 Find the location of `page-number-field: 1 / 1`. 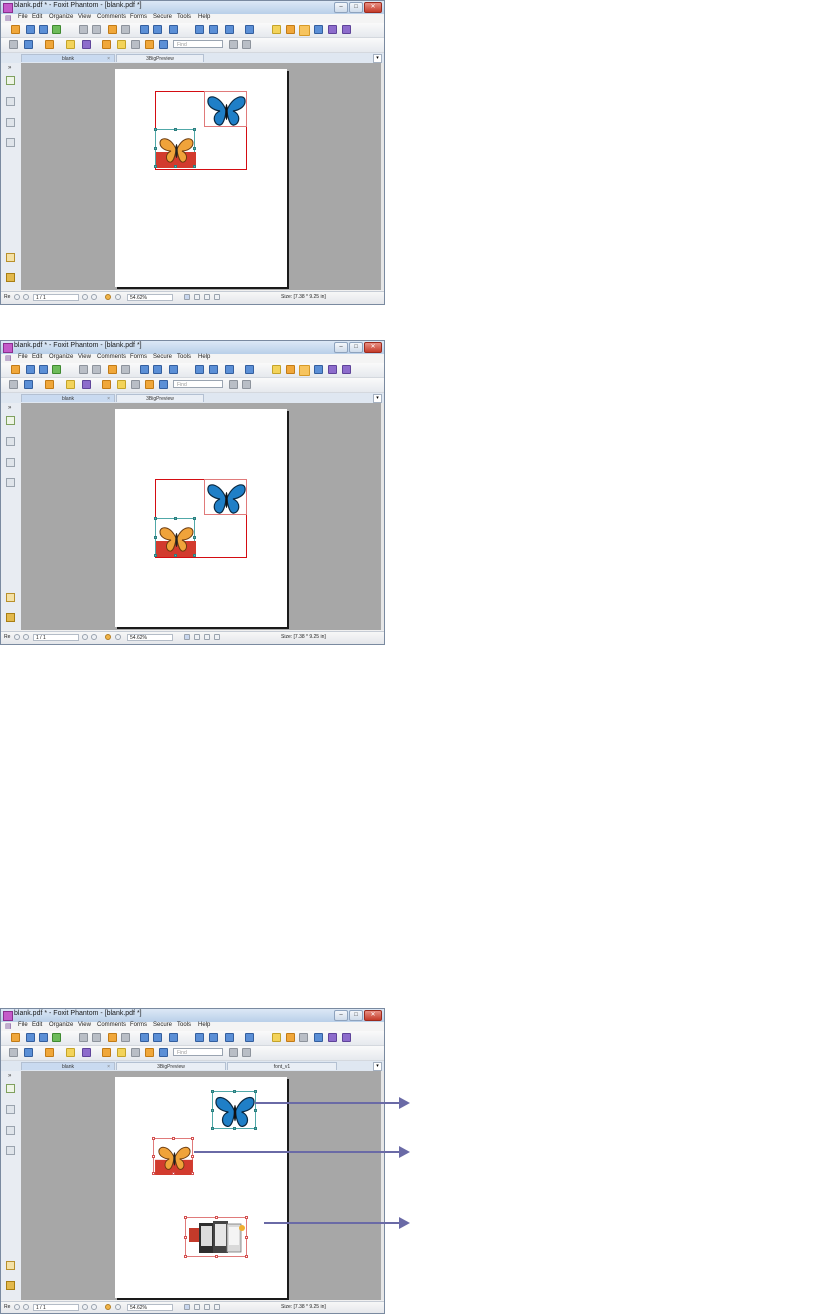

page-number-field: 1 / 1 is located at coordinates (56, 637).